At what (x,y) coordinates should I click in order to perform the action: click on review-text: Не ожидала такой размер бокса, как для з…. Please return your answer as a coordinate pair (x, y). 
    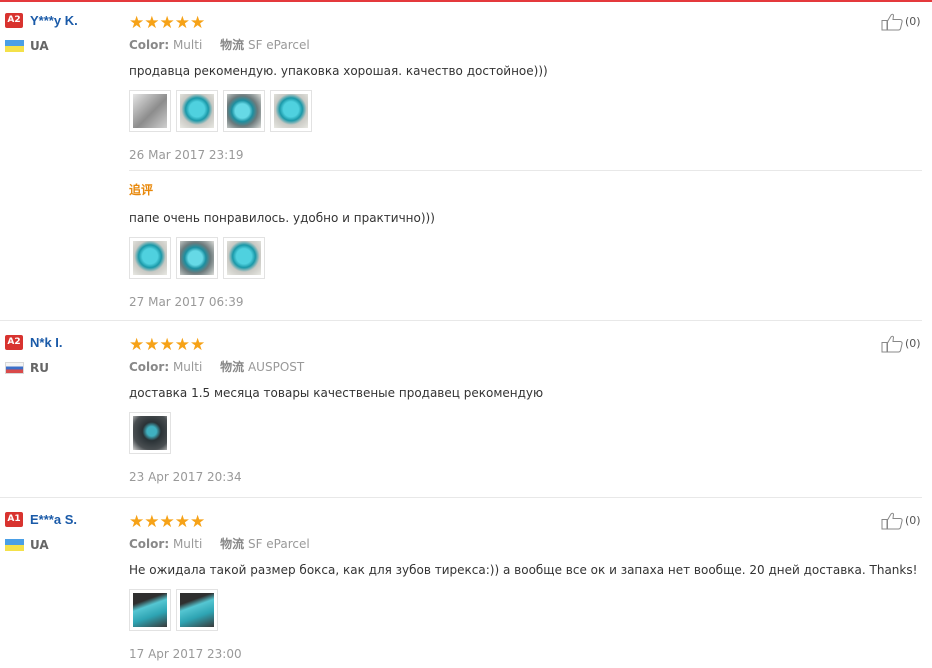
    Looking at the image, I should click on (523, 570).